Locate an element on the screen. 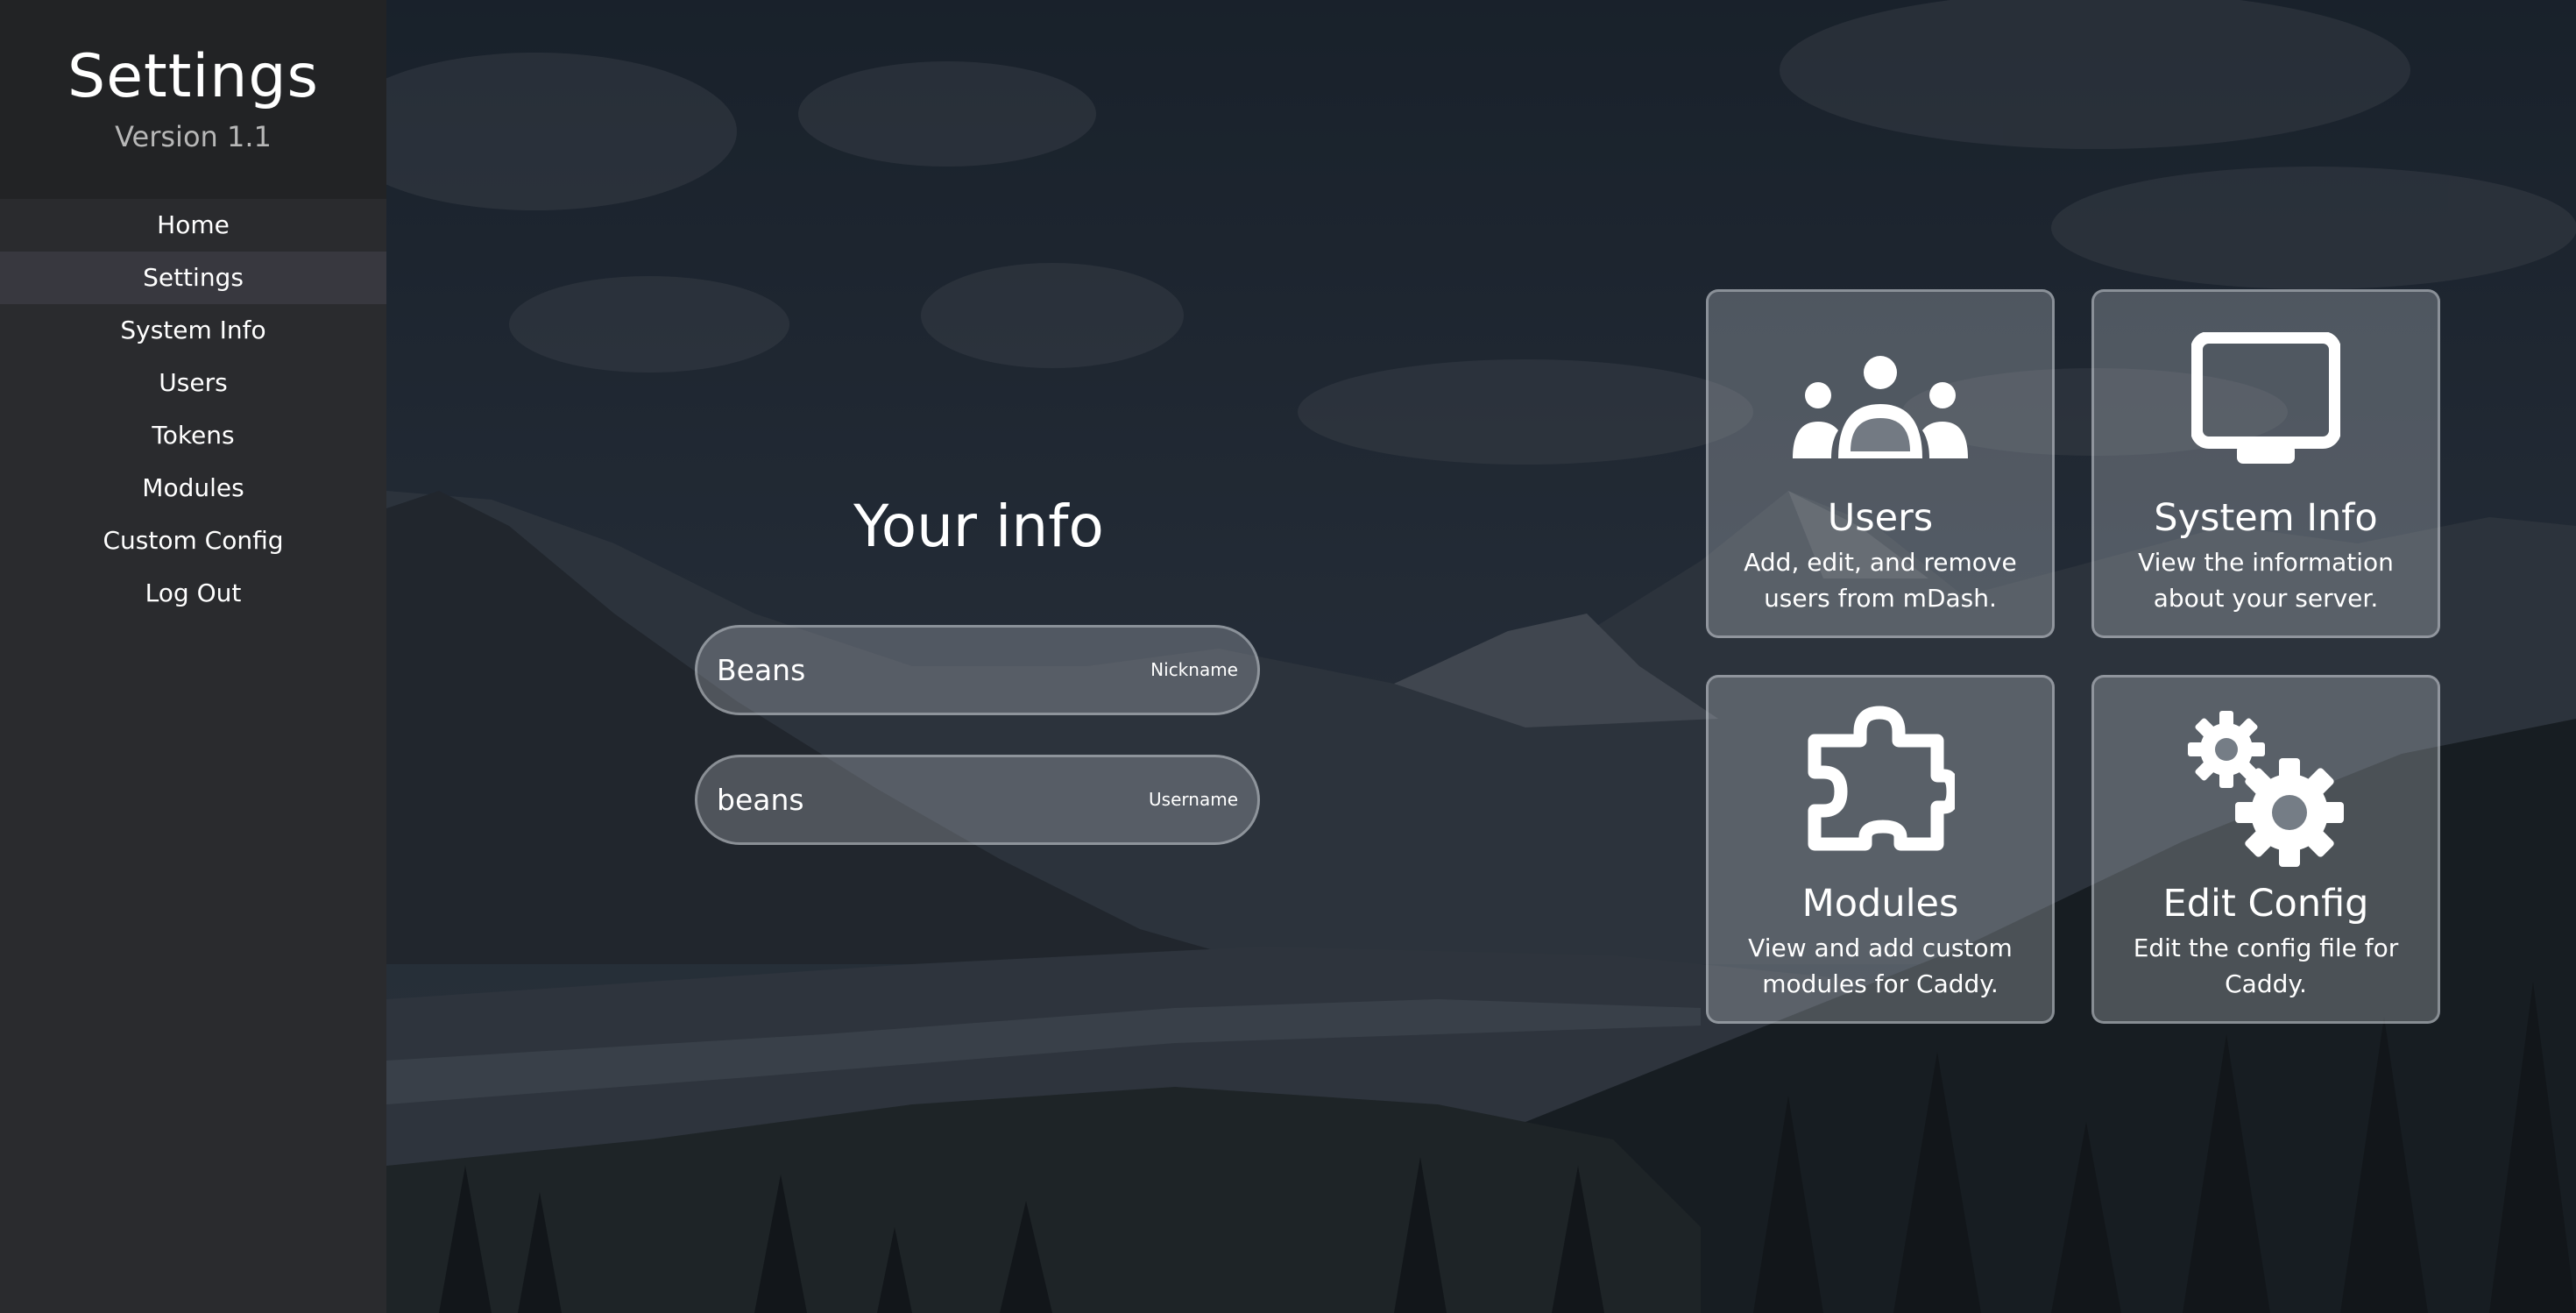 The height and width of the screenshot is (1313, 2576). nickname-label: Nickname is located at coordinates (1194, 669).